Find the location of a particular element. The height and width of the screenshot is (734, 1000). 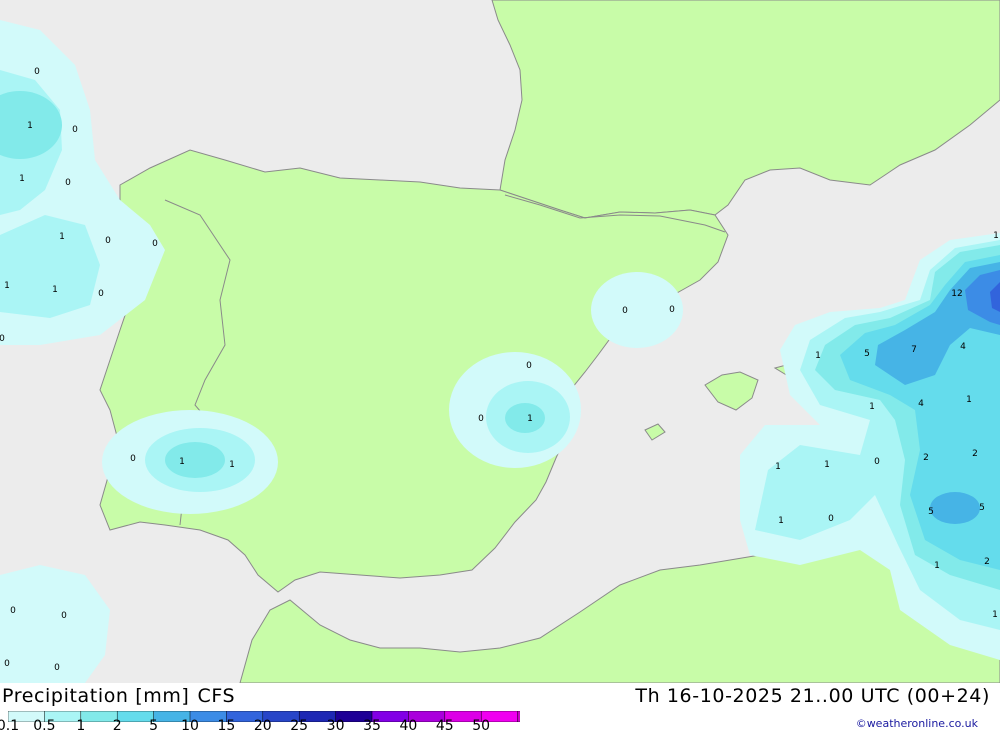

valid-time: Th 16-10-2025 21..00 UTC (00+24) is located at coordinates (812, 696).